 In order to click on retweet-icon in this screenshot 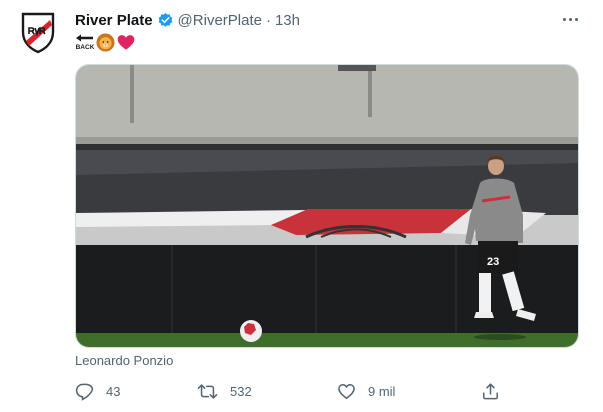, I will do `click(207, 391)`.